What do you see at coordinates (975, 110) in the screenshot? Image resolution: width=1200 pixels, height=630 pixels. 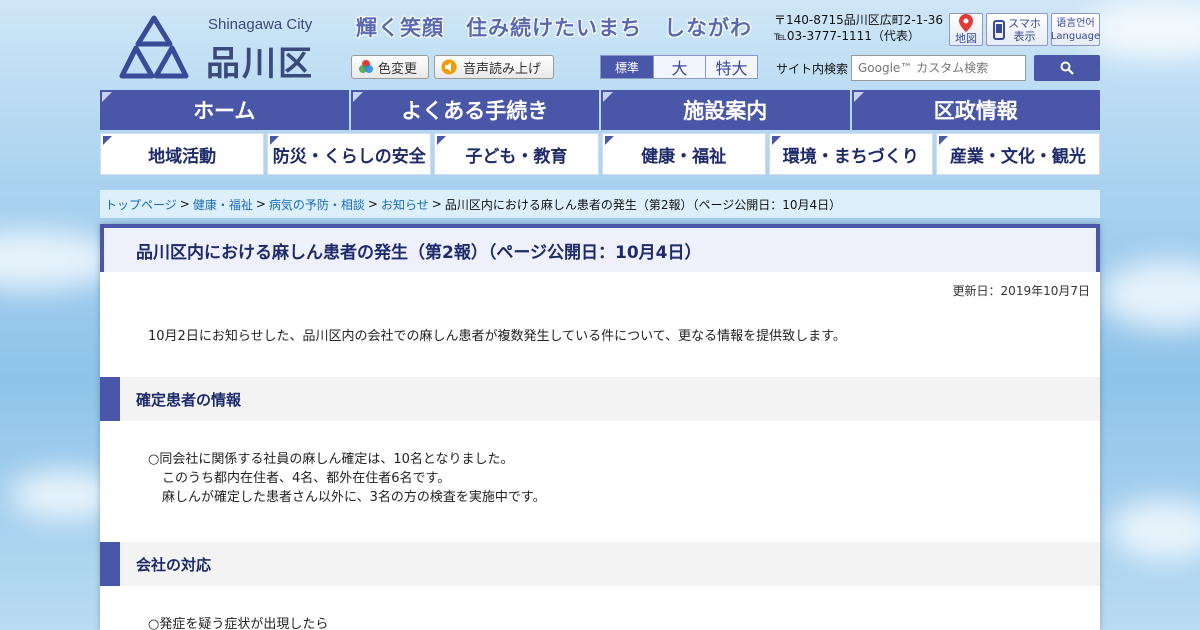 I see `nav-administration: 区政情報` at bounding box center [975, 110].